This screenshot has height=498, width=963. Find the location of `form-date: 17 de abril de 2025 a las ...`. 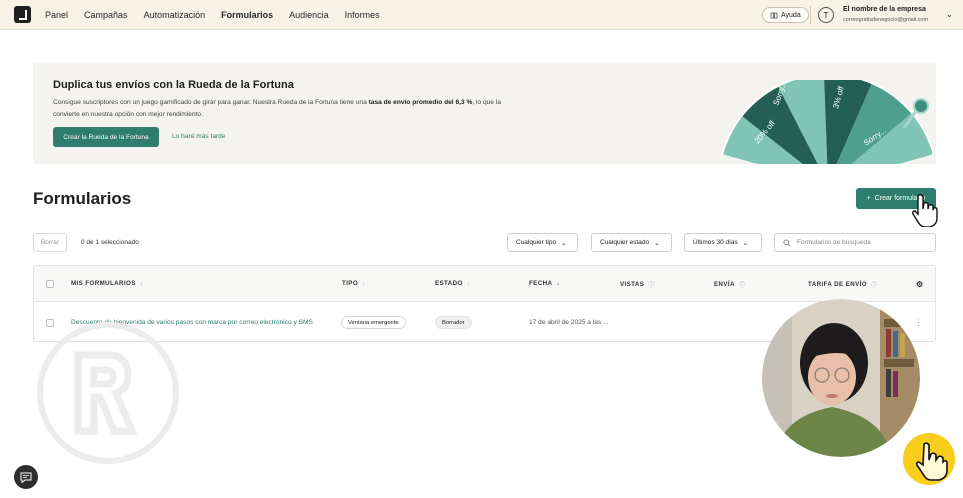

form-date: 17 de abril de 2025 a las ... is located at coordinates (569, 322).